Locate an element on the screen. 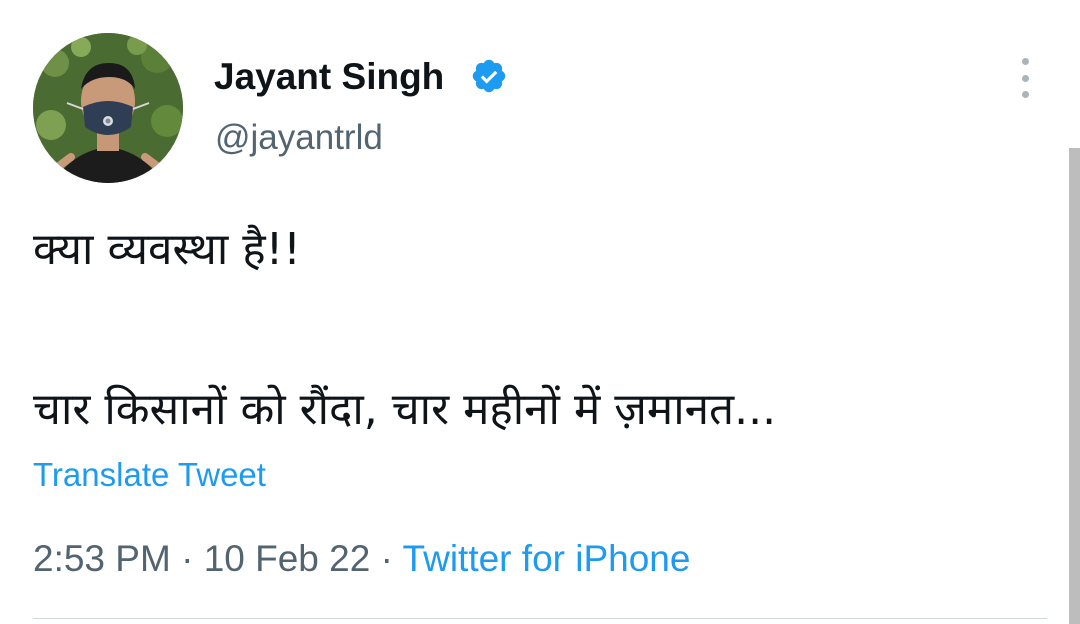 The image size is (1080, 624). tweet-meta: 2:53 PM · 10 Feb 22 · Twitter for iPhone is located at coordinates (361, 559).